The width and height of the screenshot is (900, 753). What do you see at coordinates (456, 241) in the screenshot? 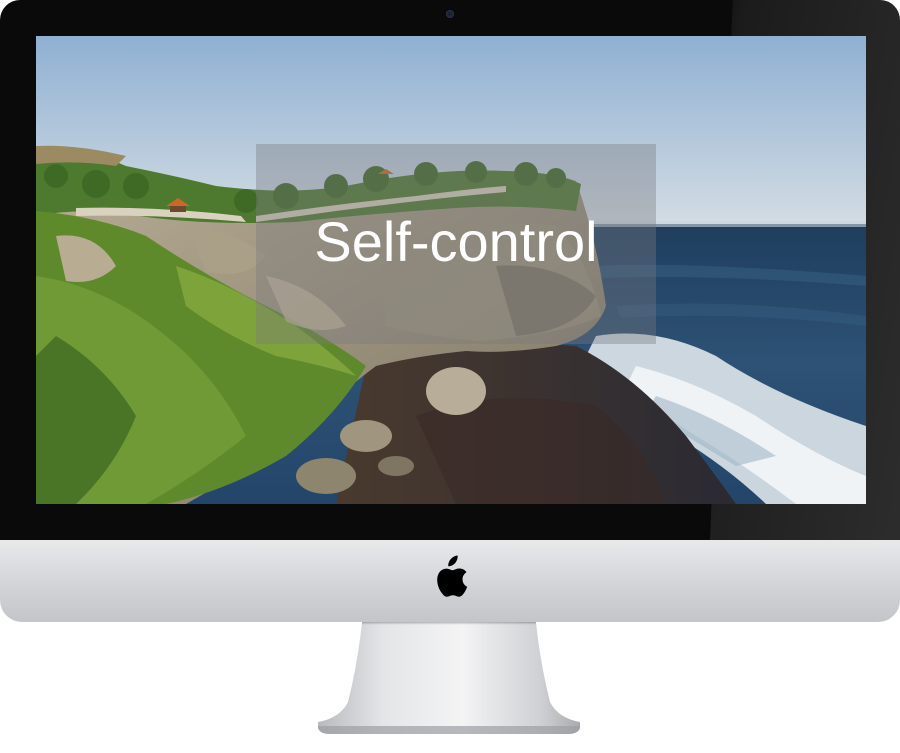
I see `screen-title: Self-control` at bounding box center [456, 241].